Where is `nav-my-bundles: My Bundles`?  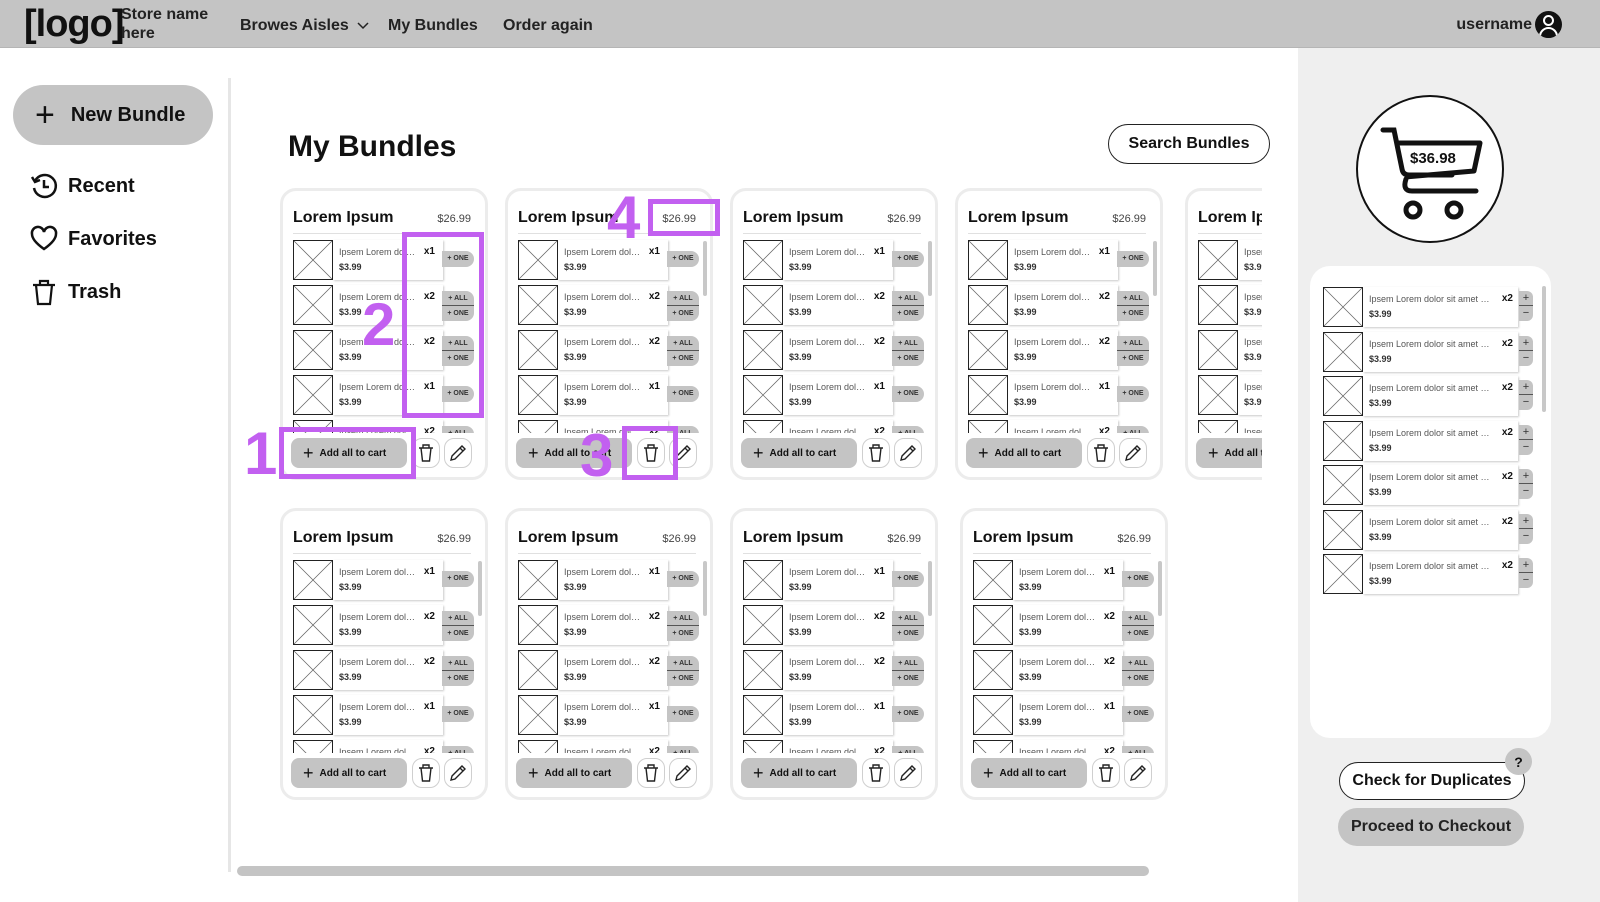 nav-my-bundles: My Bundles is located at coordinates (433, 26).